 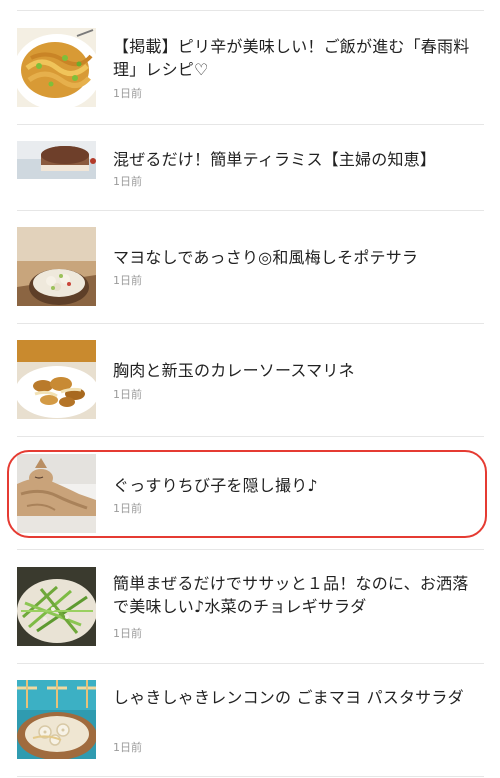 I want to click on stir-fried-noodles-photo, so click(x=56, y=67).